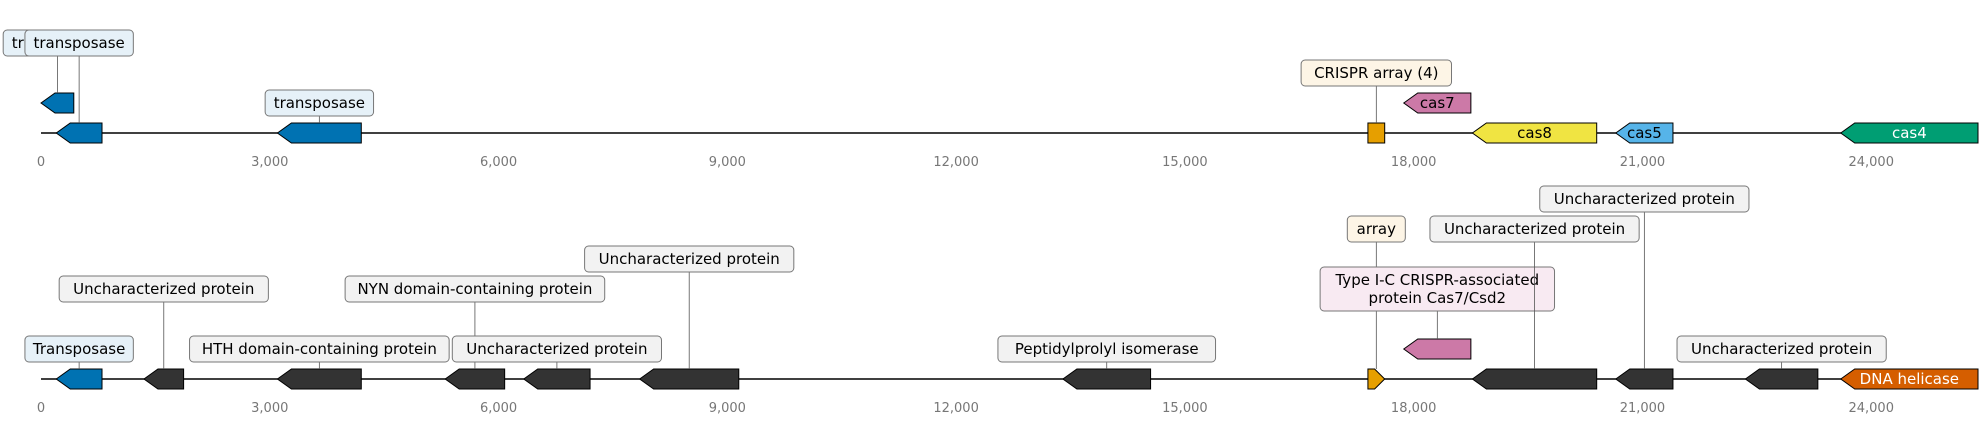 The height and width of the screenshot is (433, 1987). I want to click on gene-label-line: HTH domain-containing protein, so click(319, 349).